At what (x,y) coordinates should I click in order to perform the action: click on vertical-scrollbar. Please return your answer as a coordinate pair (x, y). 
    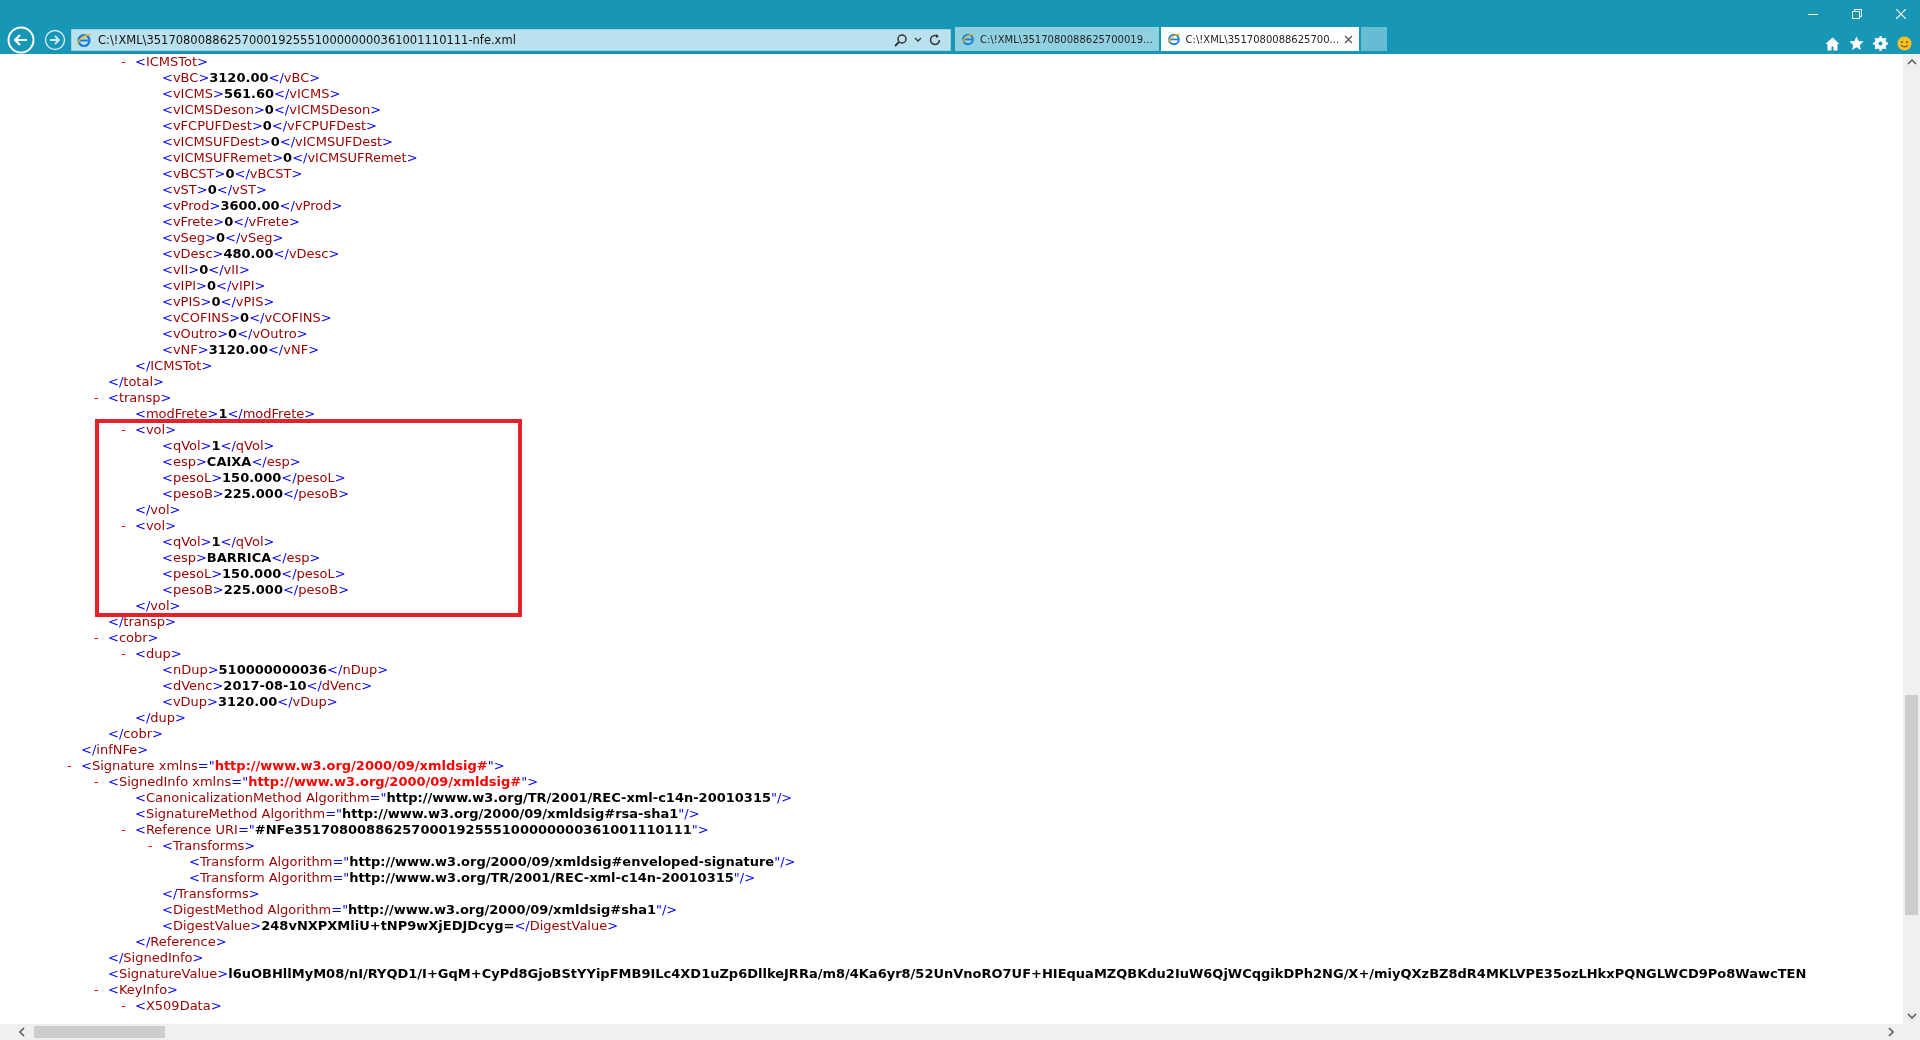
    Looking at the image, I should click on (1911, 539).